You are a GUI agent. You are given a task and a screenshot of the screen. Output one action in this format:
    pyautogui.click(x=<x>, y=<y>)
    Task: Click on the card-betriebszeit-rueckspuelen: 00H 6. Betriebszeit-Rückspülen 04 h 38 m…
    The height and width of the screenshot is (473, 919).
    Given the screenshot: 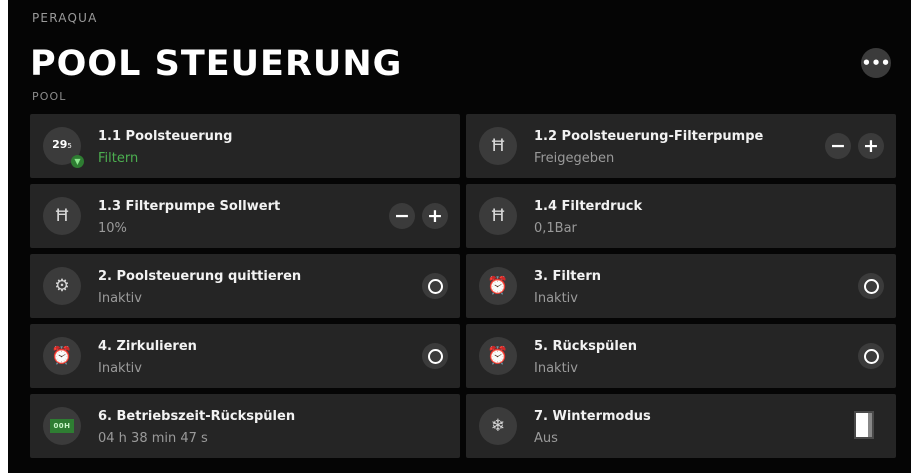 What is the action you would take?
    pyautogui.click(x=245, y=426)
    